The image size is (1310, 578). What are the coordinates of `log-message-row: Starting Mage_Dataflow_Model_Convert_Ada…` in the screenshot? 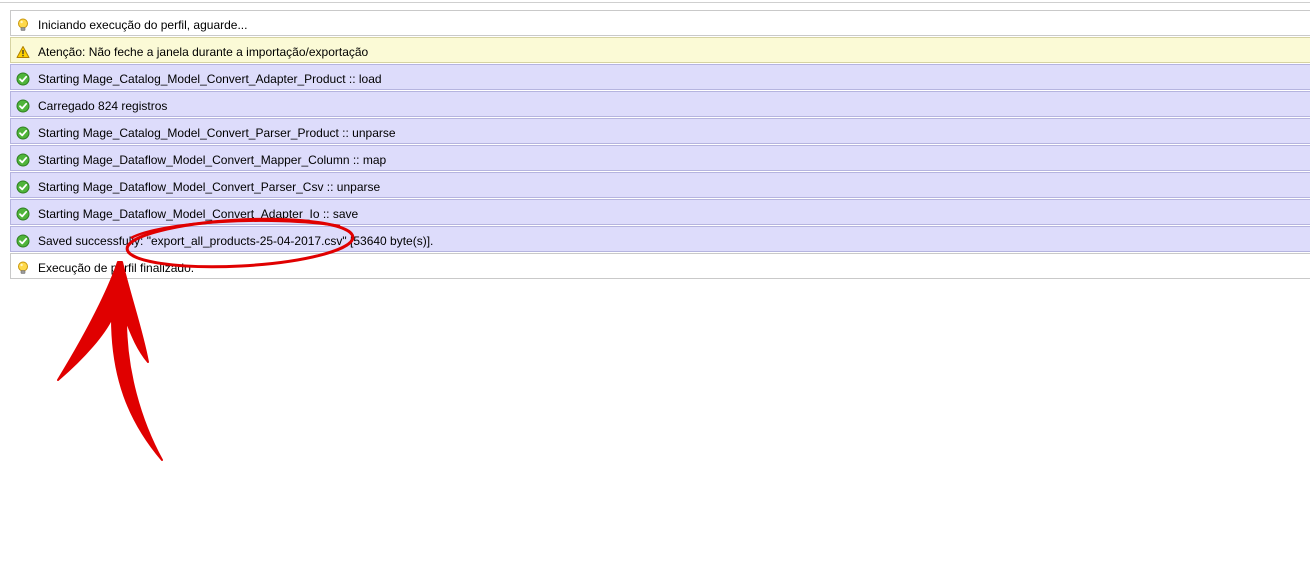 It's located at (660, 212).